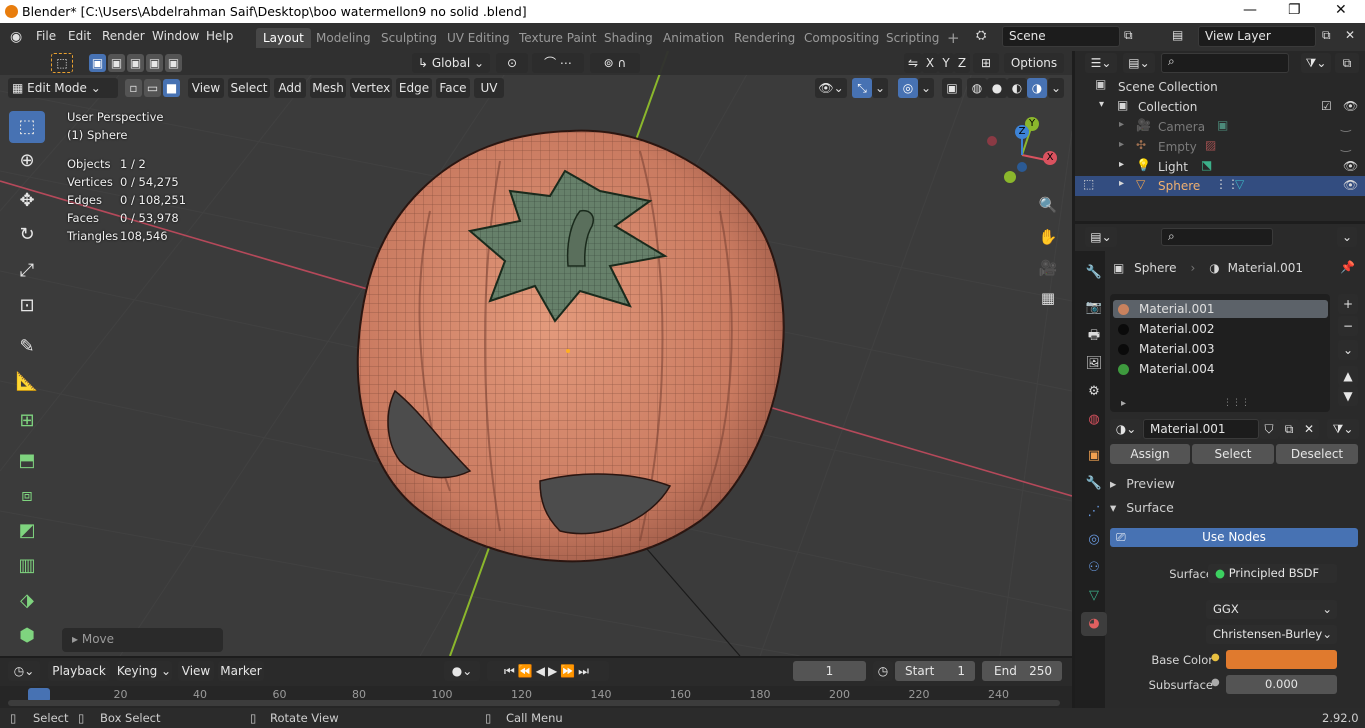  I want to click on select-mode-intersect-icon: ▣, so click(173, 63).